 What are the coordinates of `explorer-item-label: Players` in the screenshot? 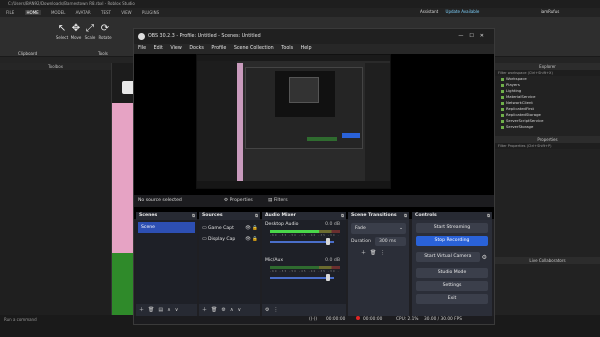 It's located at (513, 84).